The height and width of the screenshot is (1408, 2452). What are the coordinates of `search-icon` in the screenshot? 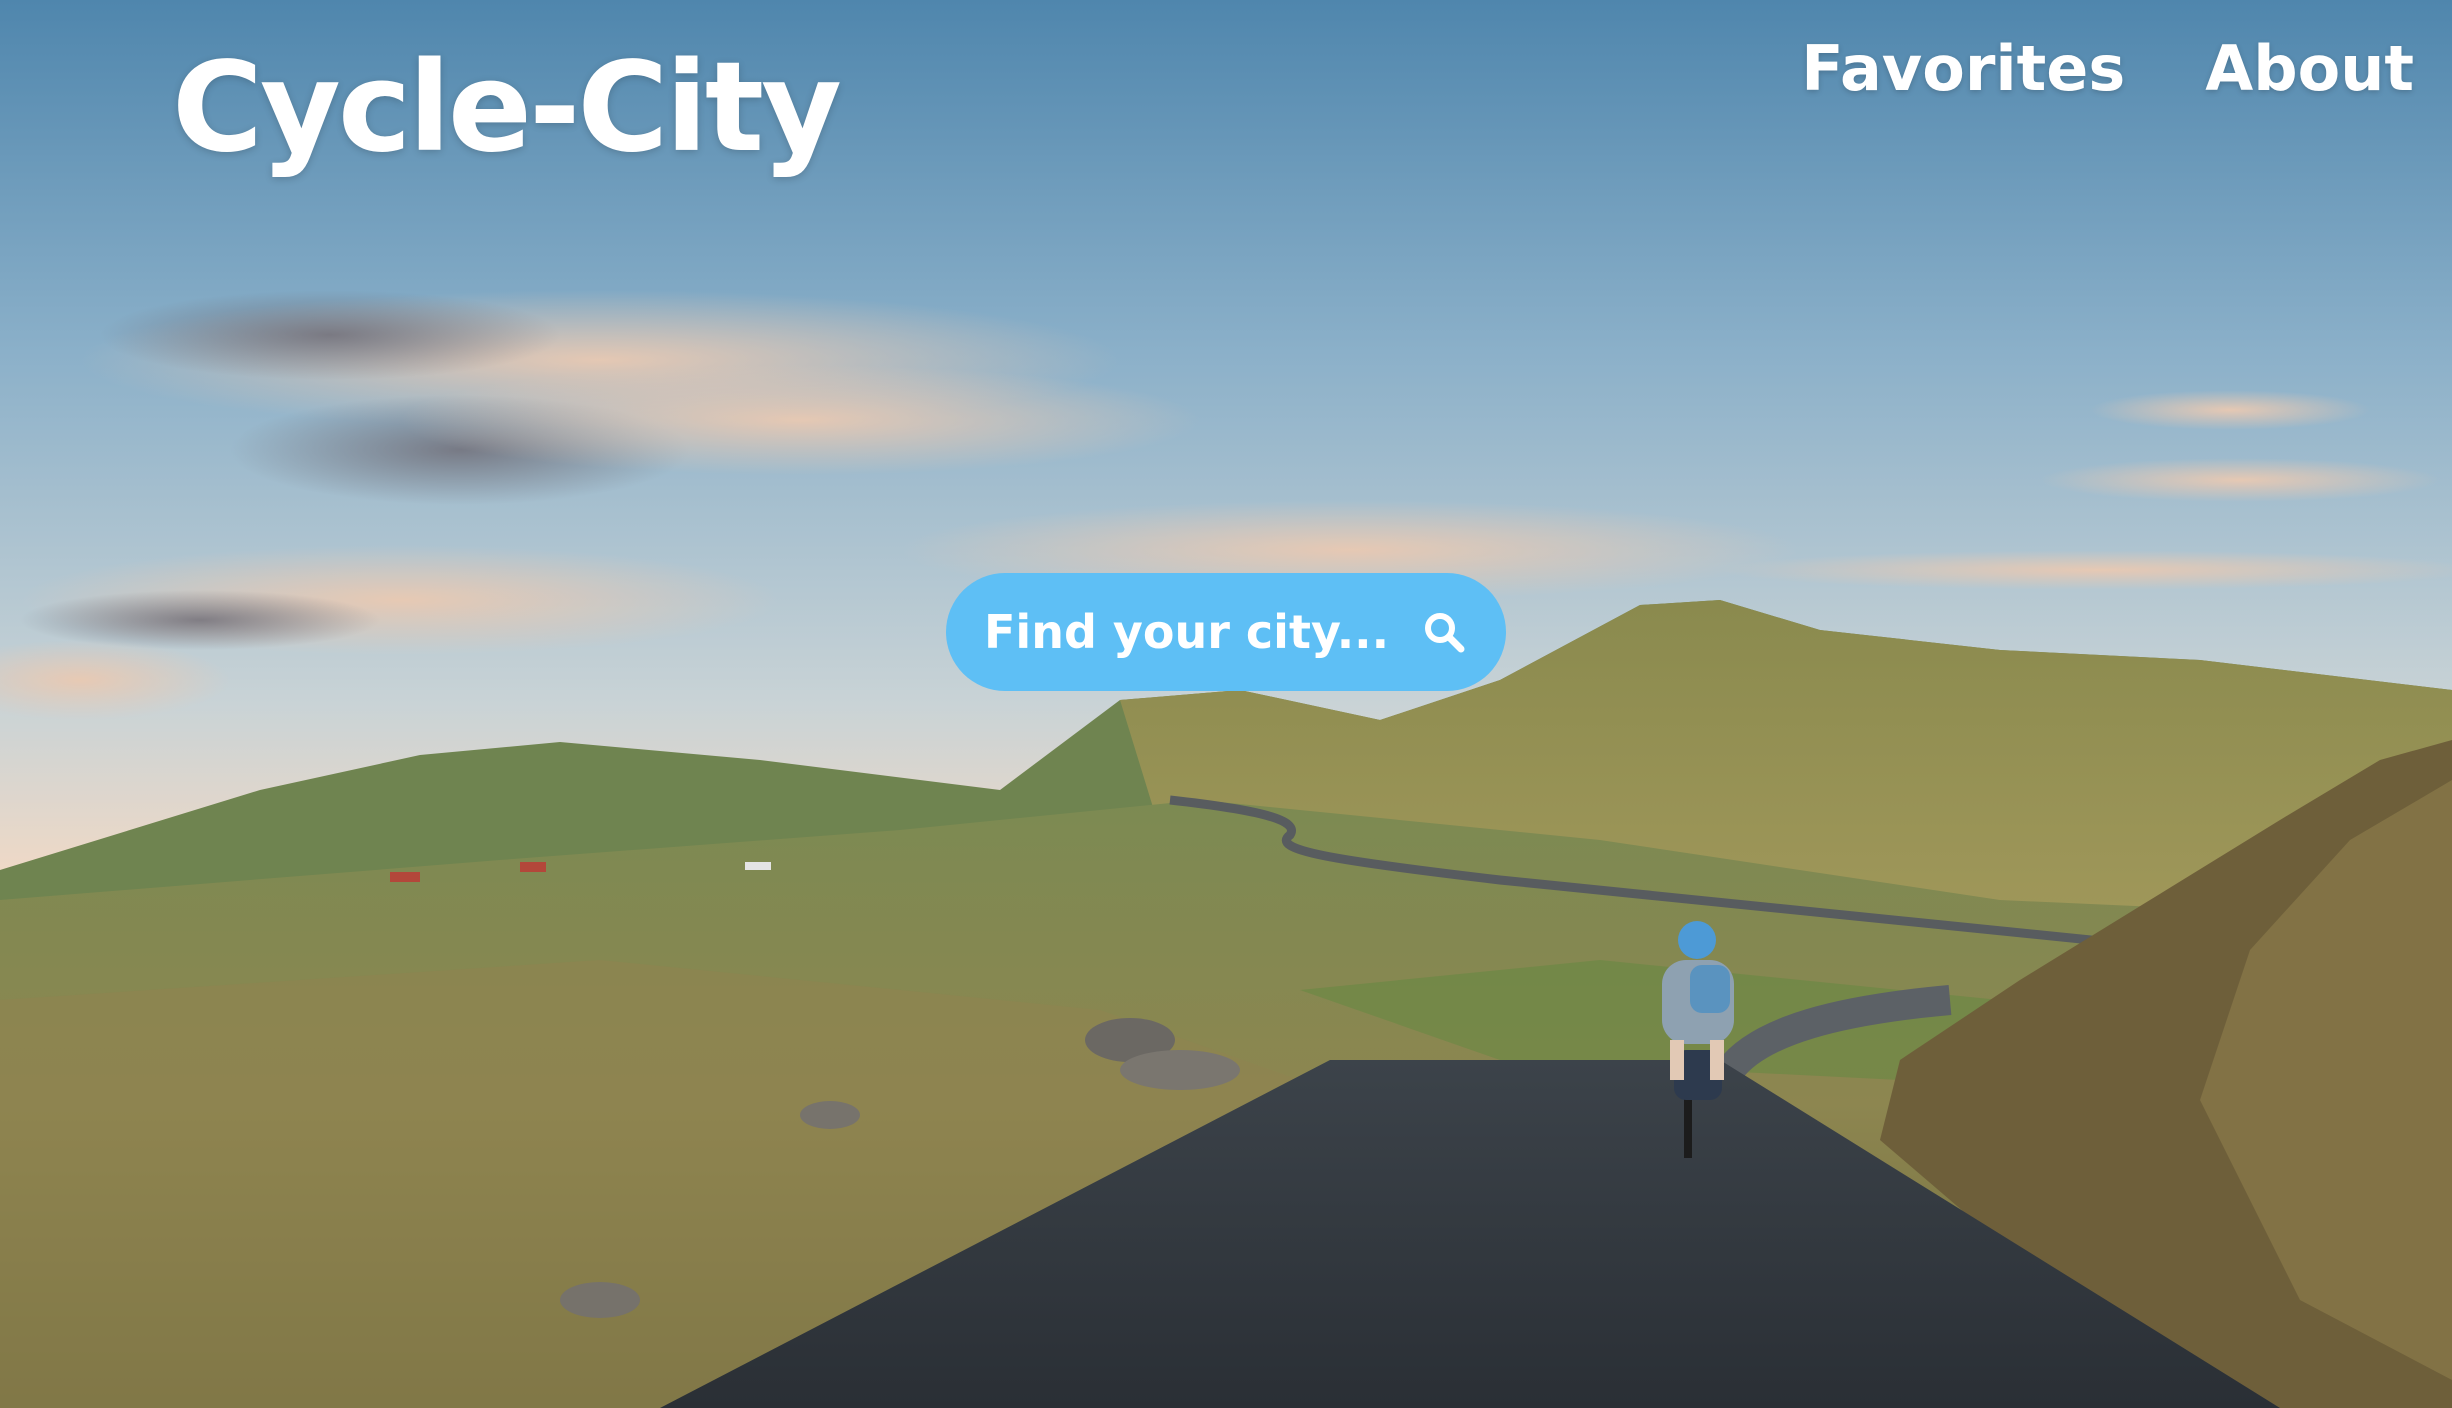 It's located at (1445, 633).